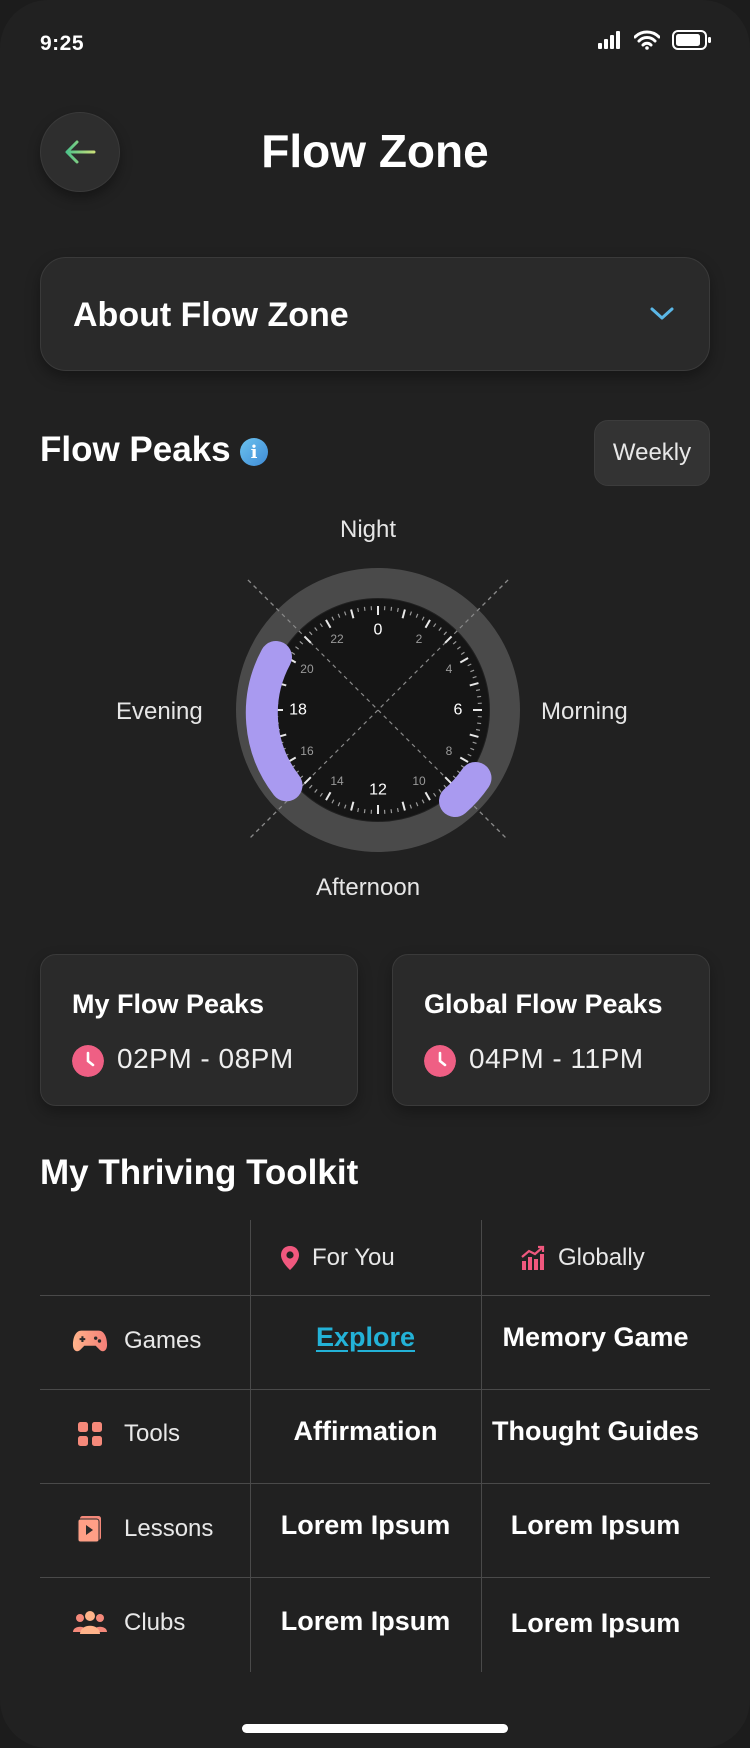  What do you see at coordinates (595, 1525) in the screenshot?
I see `lessons-global-item: Lorem Ipsum` at bounding box center [595, 1525].